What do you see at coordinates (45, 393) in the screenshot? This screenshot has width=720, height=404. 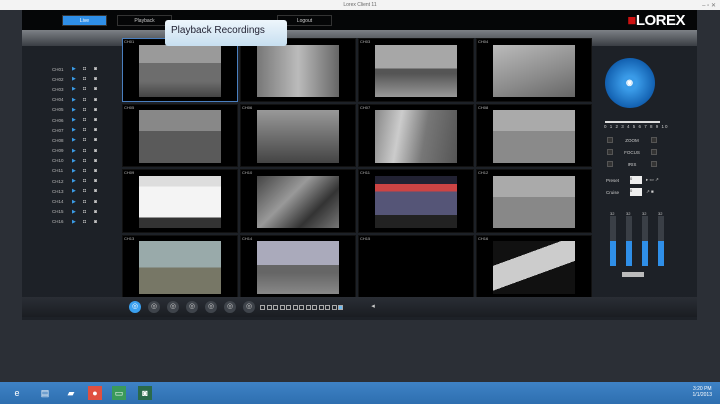 I see `file-explorer-icon: ▤` at bounding box center [45, 393].